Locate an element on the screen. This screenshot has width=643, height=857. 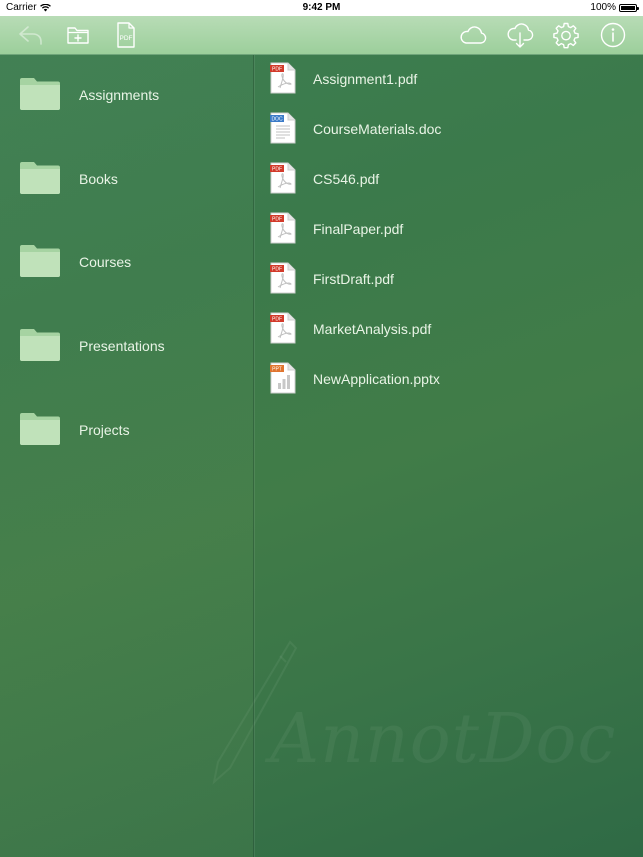
cloud-download-button is located at coordinates (520, 35).